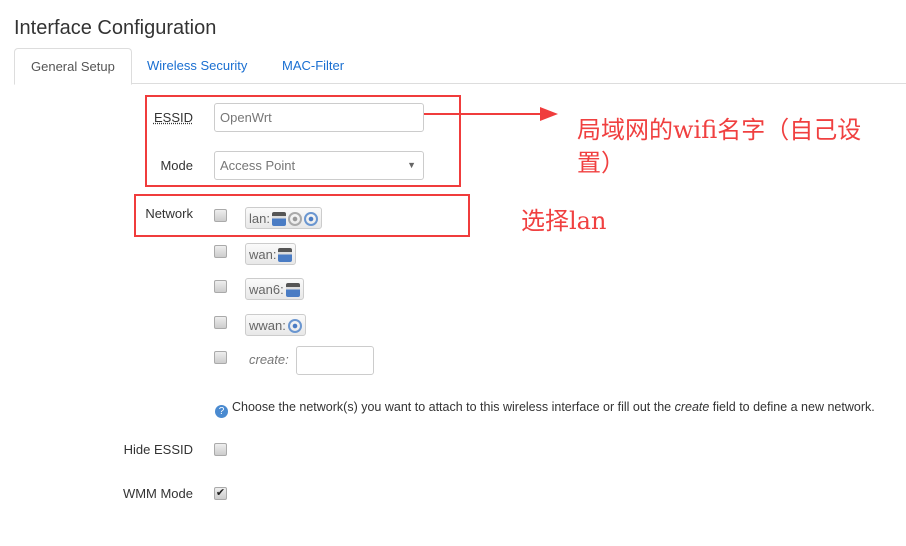  I want to click on network-wan-chip: wan:, so click(271, 254).